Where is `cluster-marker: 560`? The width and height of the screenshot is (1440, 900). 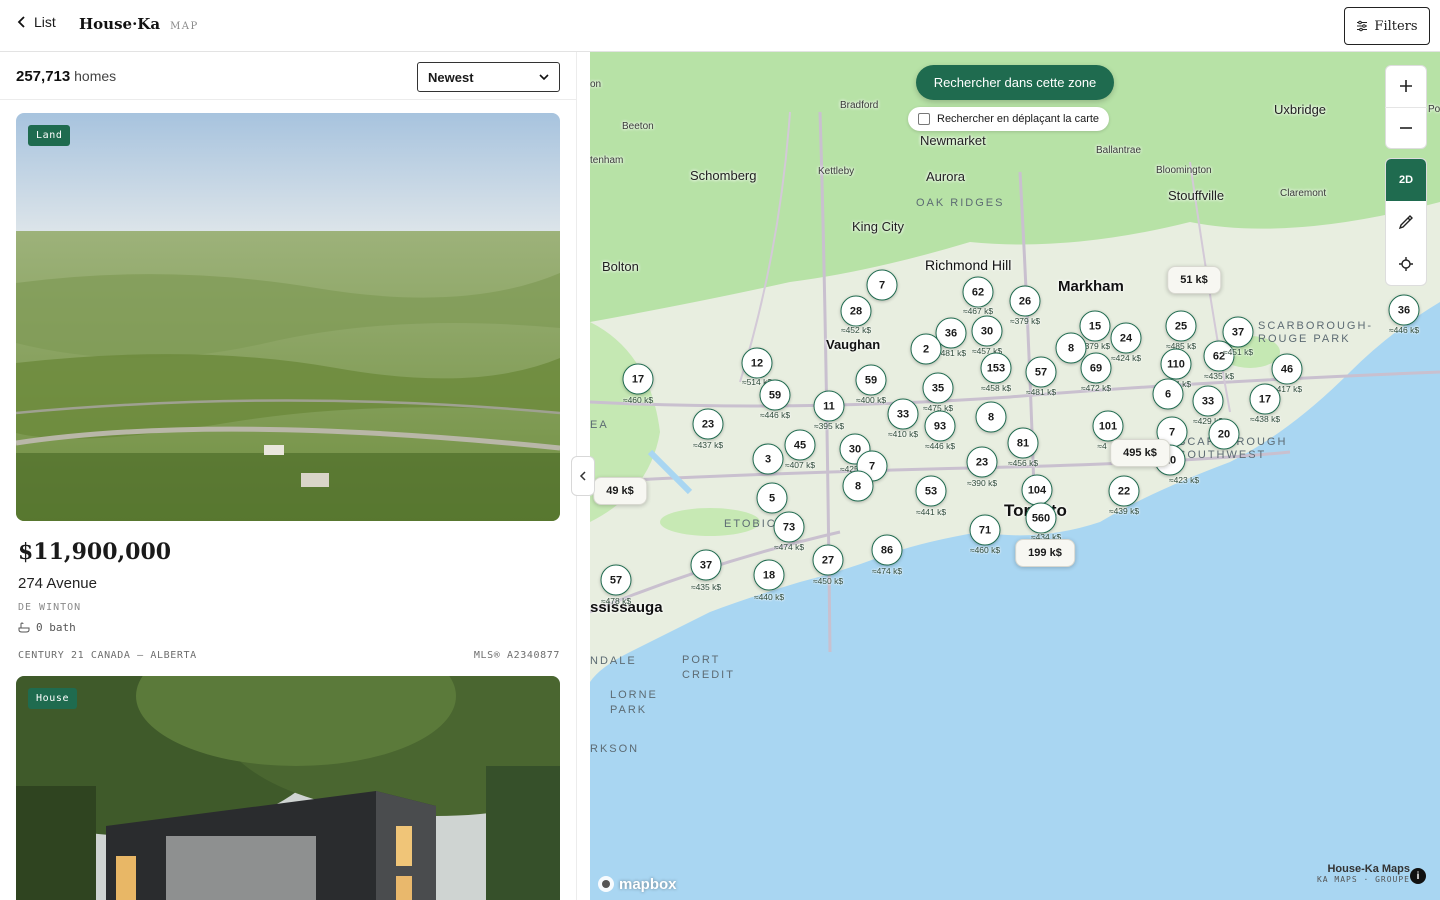 cluster-marker: 560 is located at coordinates (1041, 518).